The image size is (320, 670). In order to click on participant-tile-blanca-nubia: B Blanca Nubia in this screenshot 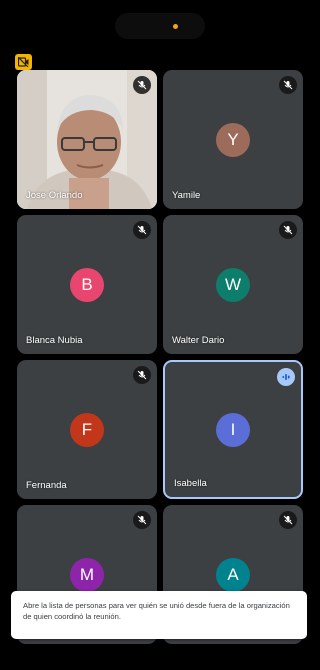, I will do `click(87, 284)`.